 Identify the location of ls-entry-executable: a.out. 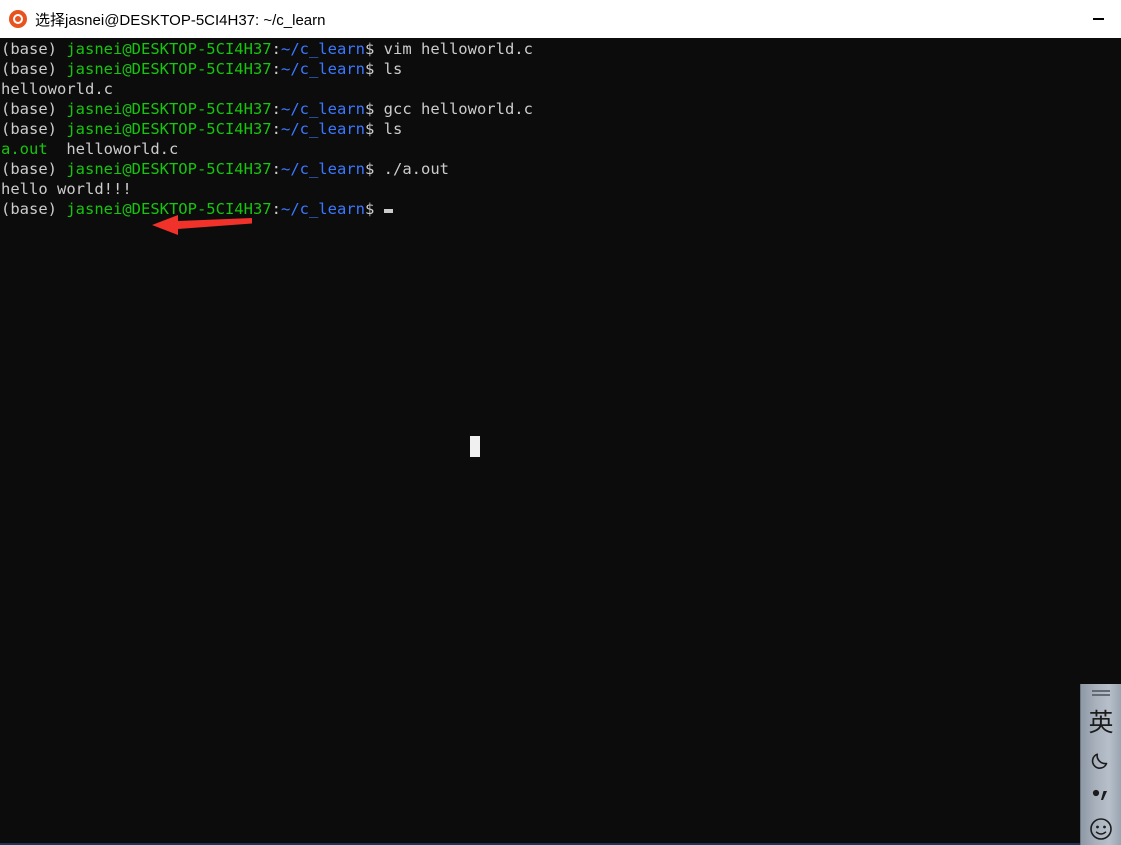
(24, 149).